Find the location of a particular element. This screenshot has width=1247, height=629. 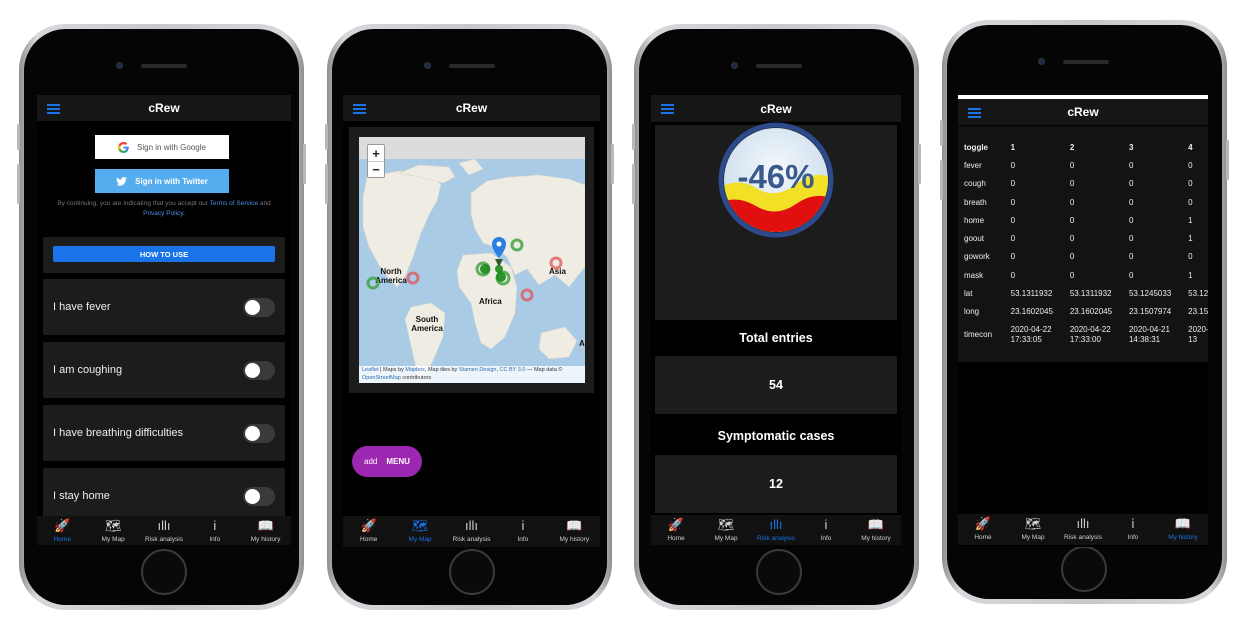

table-cell: 53.1245033 is located at coordinates (1150, 294).